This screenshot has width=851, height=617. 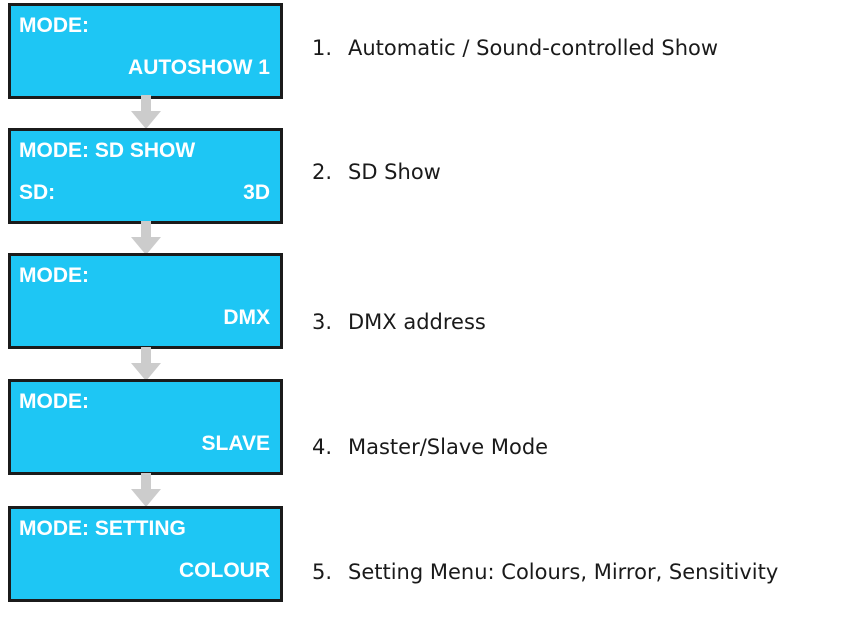 What do you see at coordinates (322, 572) in the screenshot?
I see `step-number: 5.` at bounding box center [322, 572].